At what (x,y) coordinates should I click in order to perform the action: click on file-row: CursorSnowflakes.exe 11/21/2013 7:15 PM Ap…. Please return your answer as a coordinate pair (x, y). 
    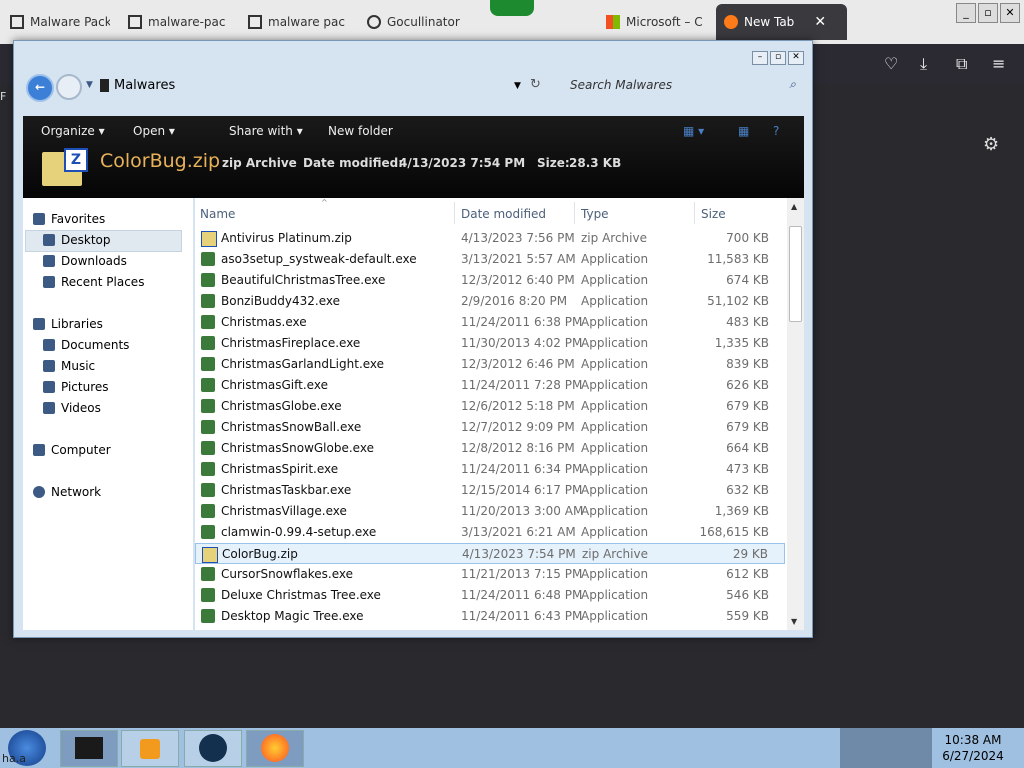
    Looking at the image, I should click on (490, 574).